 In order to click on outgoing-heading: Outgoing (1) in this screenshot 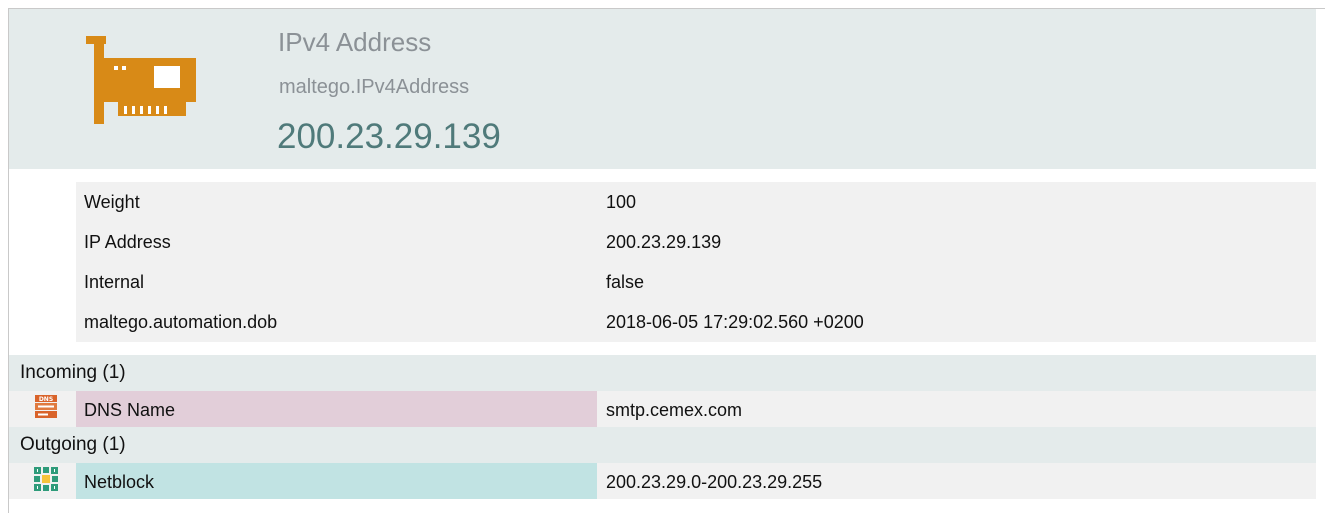, I will do `click(73, 444)`.